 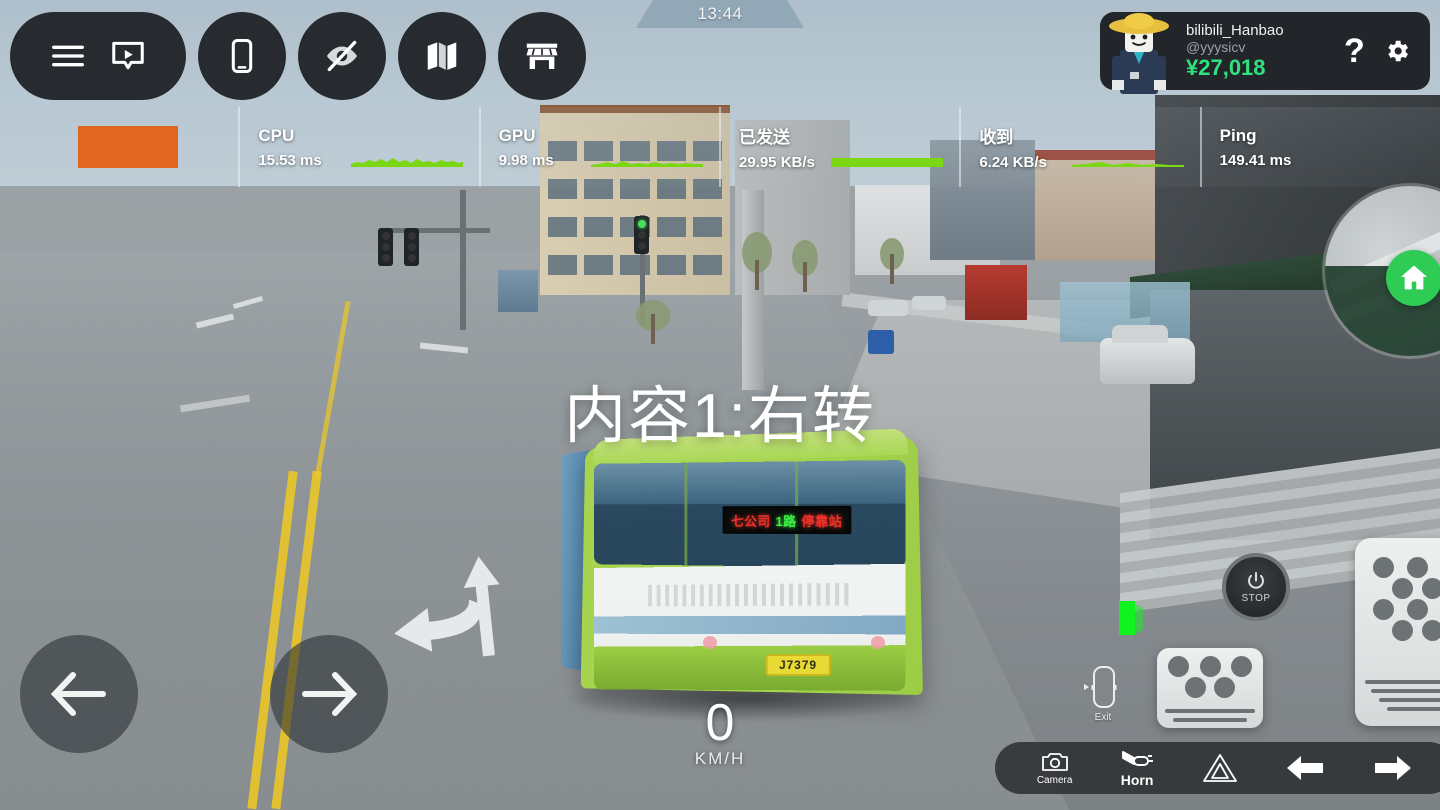 I want to click on brake-pedal, so click(x=1210, y=688).